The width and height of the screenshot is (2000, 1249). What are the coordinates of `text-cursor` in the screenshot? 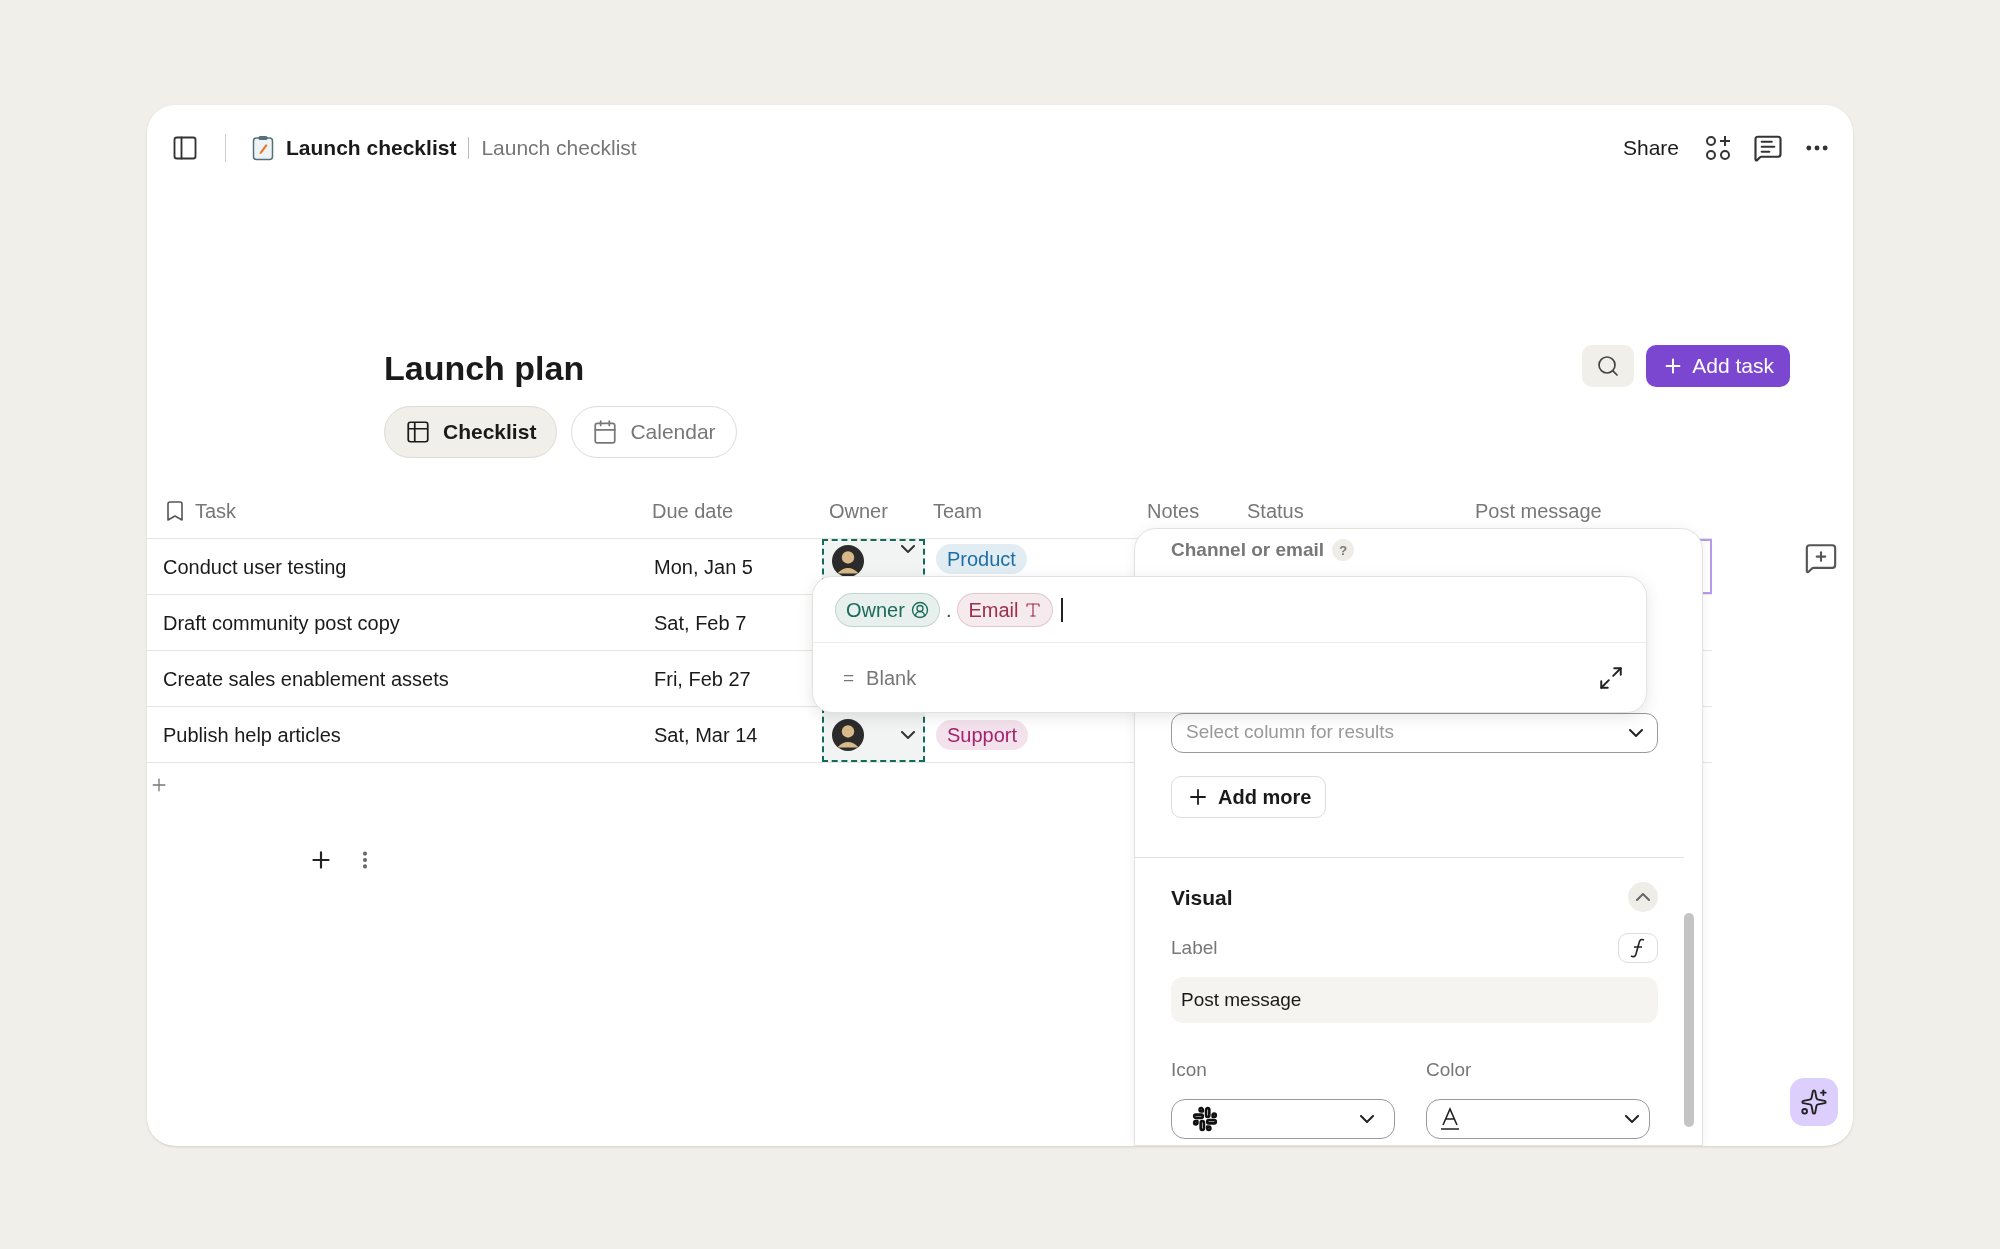 It's located at (1062, 609).